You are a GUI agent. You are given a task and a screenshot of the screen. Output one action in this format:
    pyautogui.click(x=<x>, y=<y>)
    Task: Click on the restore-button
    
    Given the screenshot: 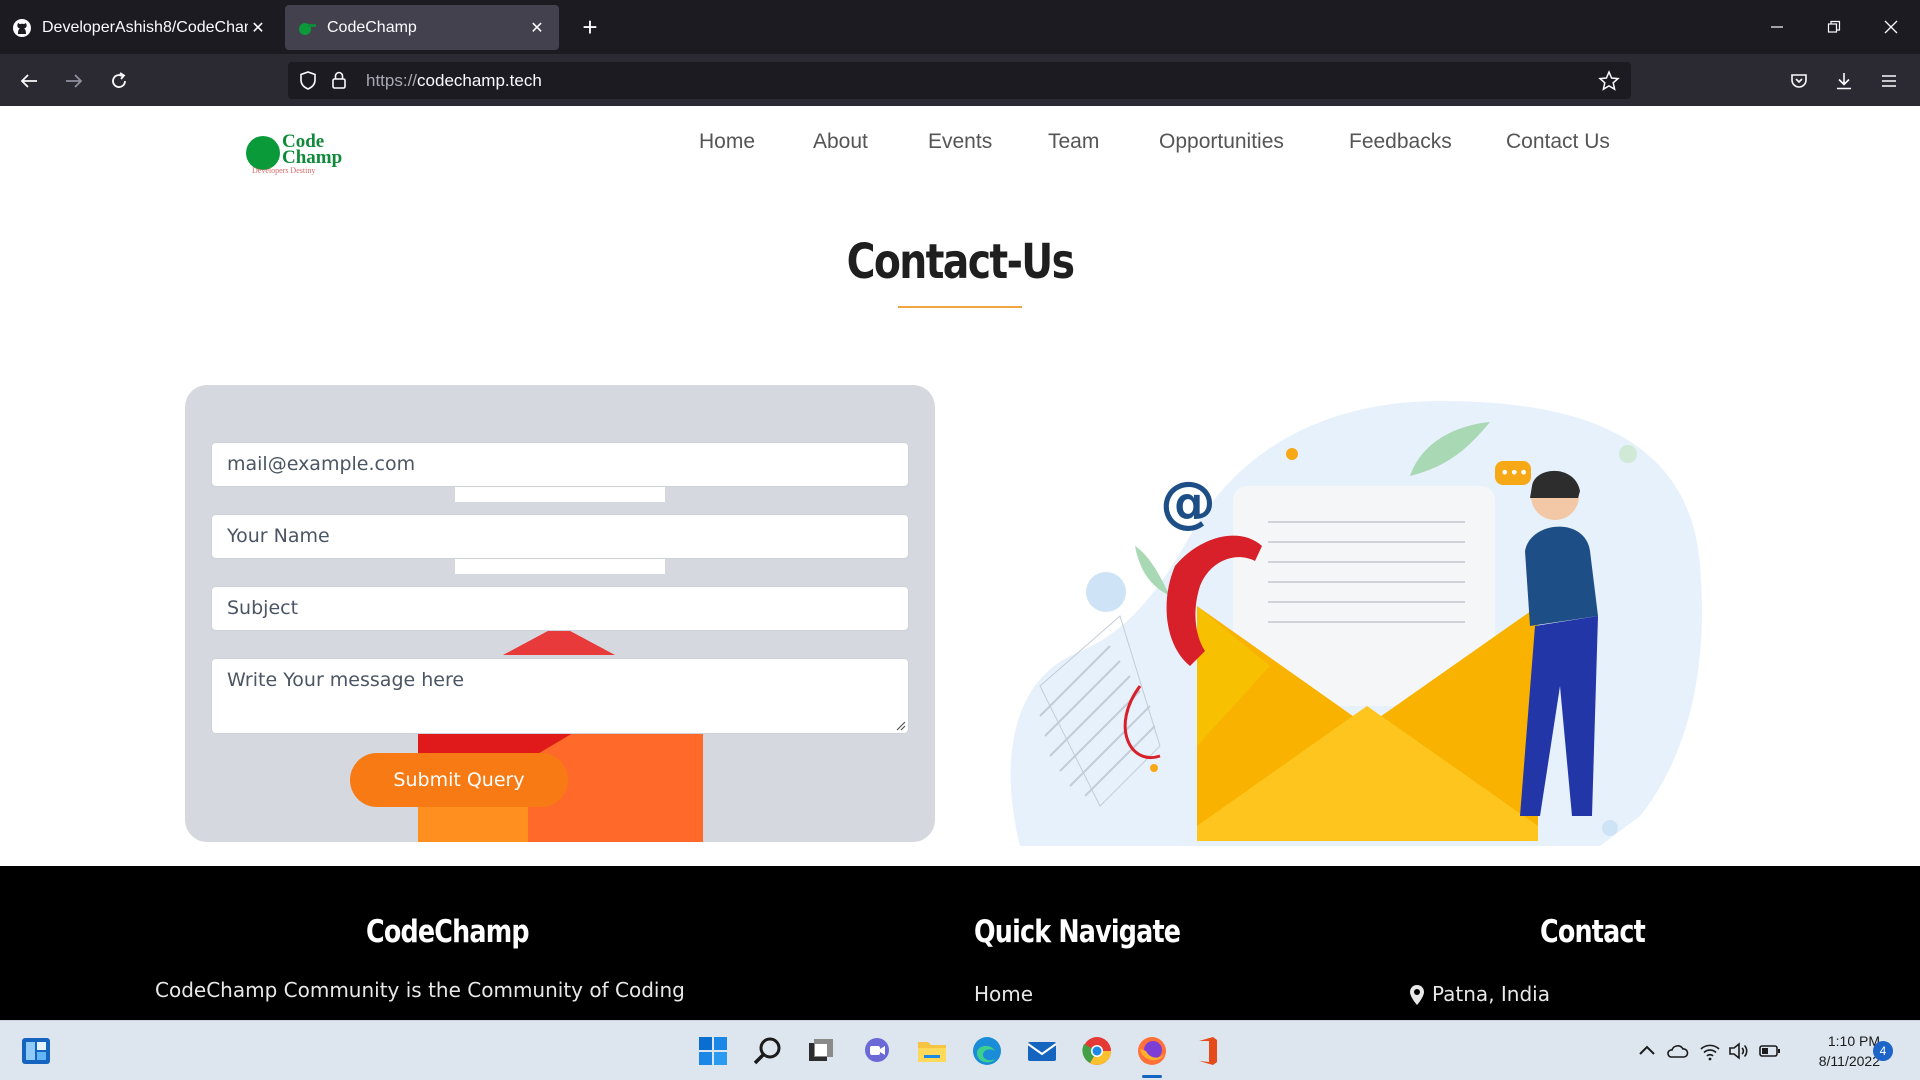 What is the action you would take?
    pyautogui.click(x=1834, y=27)
    